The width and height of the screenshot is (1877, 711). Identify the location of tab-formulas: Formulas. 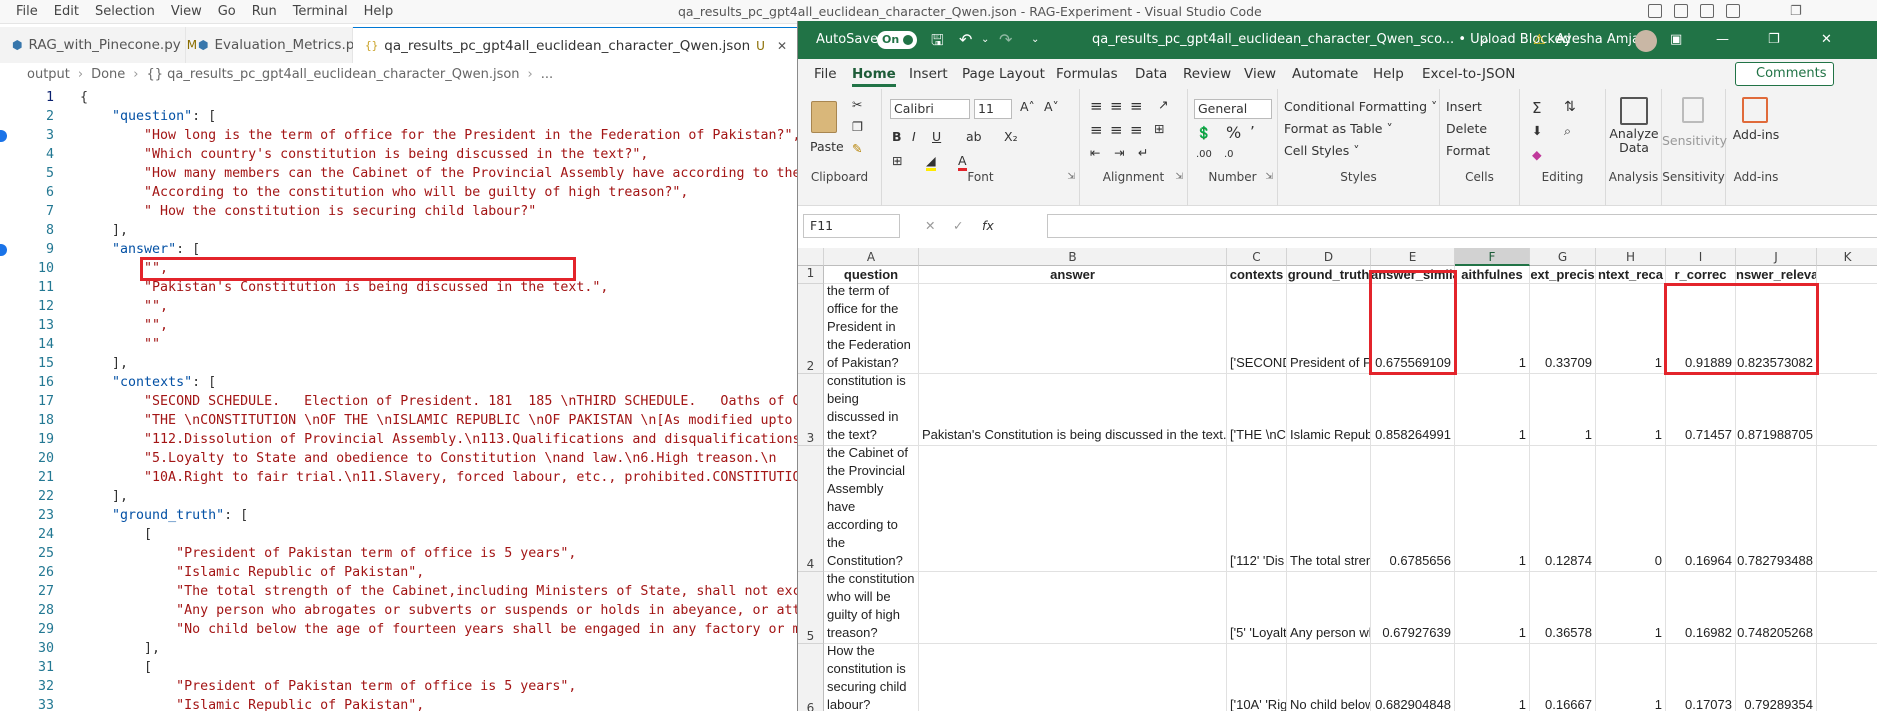
(1087, 74).